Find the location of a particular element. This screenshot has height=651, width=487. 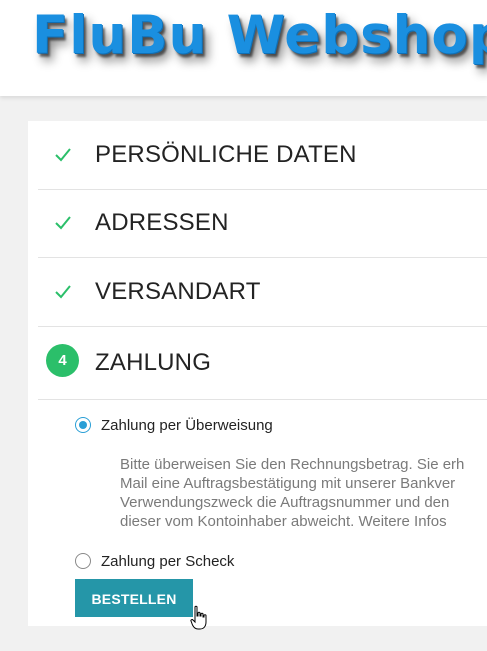

step-payment: 4 ZAHLUNG is located at coordinates (262, 363).